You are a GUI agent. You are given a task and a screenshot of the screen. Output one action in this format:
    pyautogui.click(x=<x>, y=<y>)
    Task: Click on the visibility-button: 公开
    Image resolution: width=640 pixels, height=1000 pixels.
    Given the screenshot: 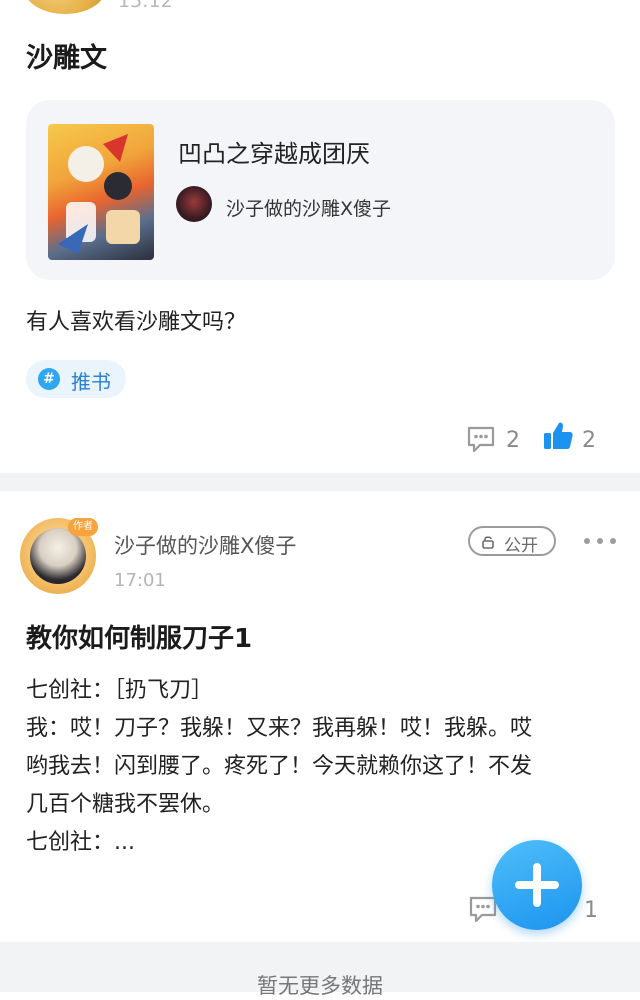 What is the action you would take?
    pyautogui.click(x=512, y=541)
    